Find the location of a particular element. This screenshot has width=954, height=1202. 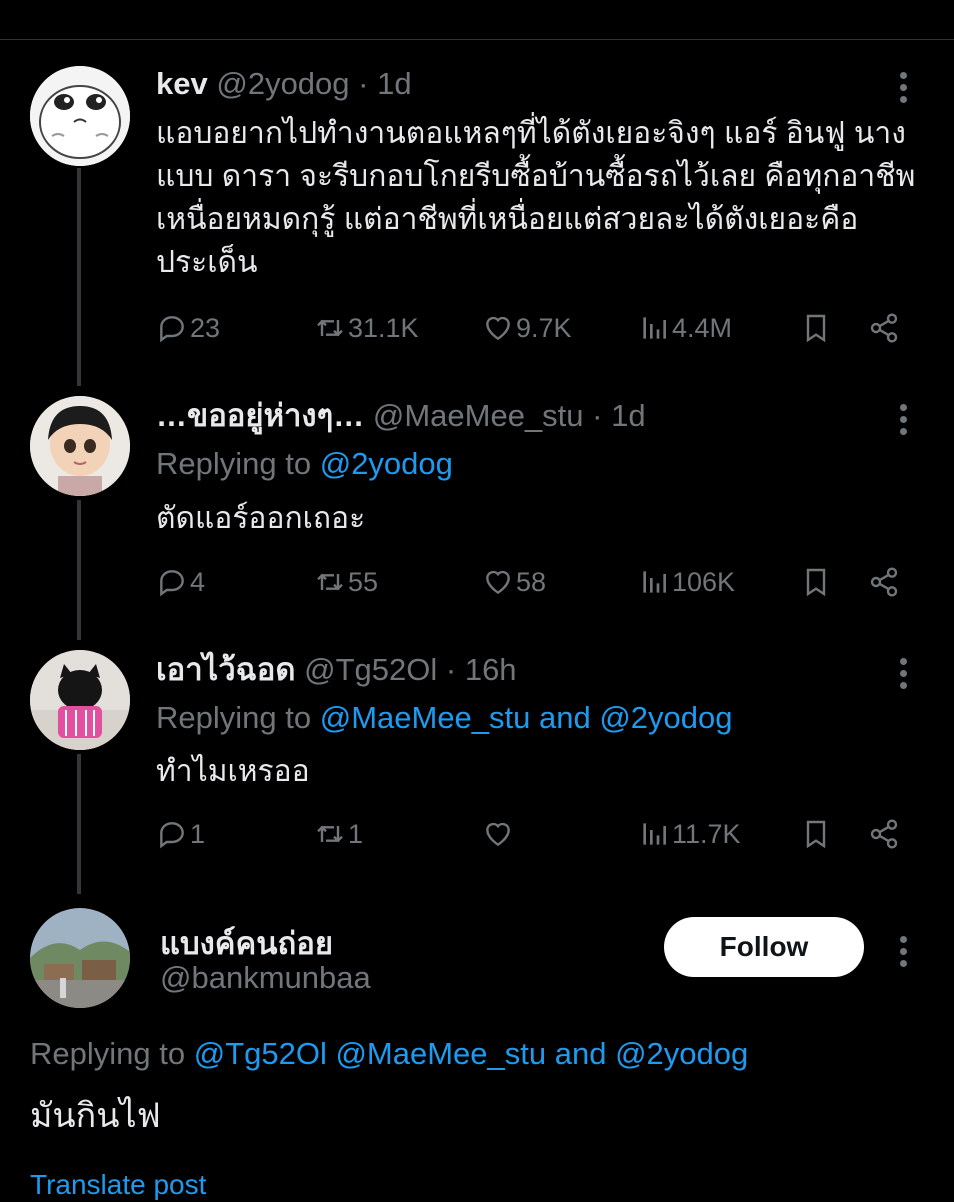

tweet-text: ตัดแอร์ออกเถอะ is located at coordinates (261, 518).